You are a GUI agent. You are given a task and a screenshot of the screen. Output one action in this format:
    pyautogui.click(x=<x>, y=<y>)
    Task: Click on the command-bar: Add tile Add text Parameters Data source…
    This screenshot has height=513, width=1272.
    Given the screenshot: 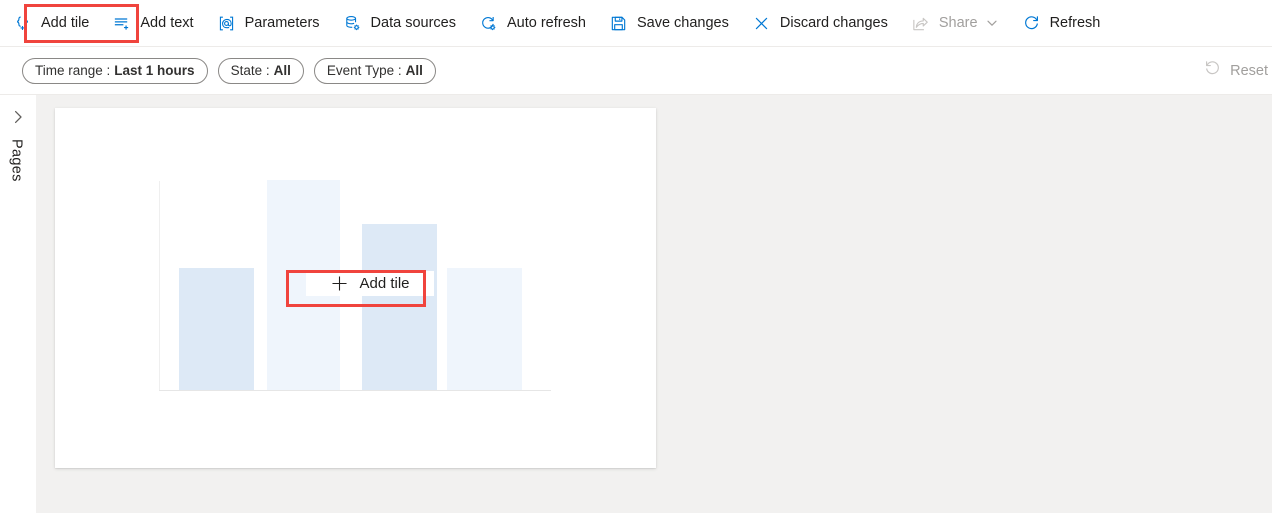 What is the action you would take?
    pyautogui.click(x=636, y=23)
    